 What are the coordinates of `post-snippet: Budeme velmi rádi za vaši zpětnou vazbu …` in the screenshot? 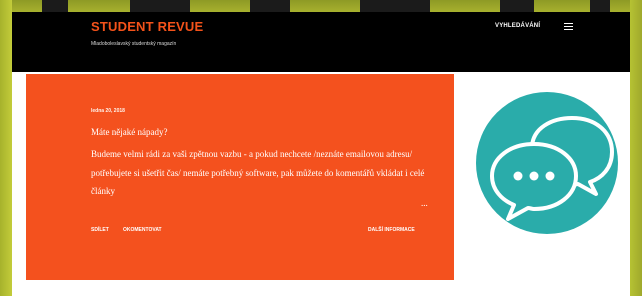 It's located at (258, 172).